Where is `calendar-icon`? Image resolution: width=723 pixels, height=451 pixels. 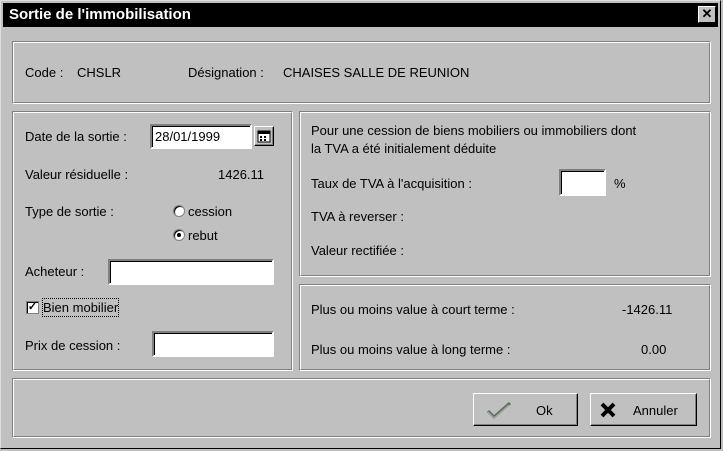 calendar-icon is located at coordinates (264, 136).